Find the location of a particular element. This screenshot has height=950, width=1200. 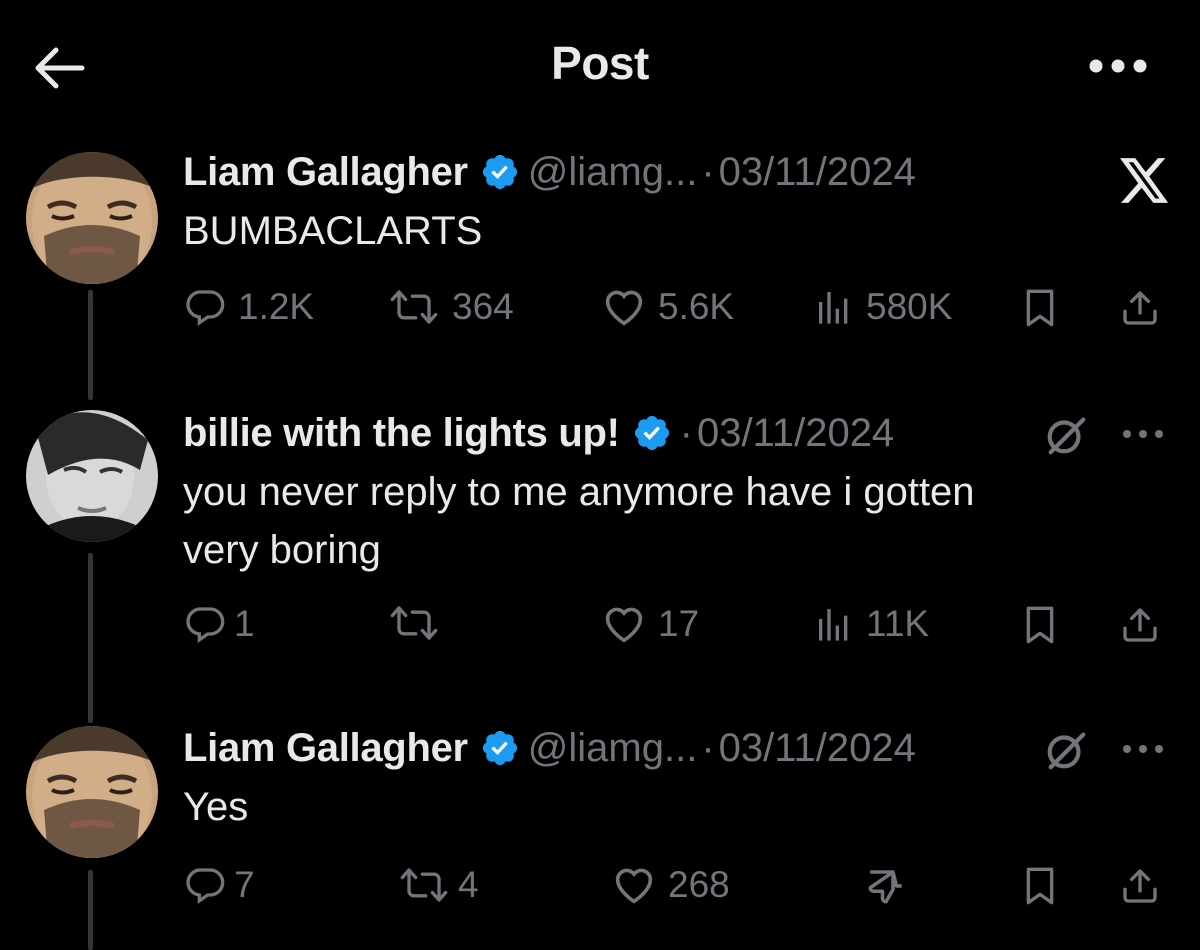

views-count: 580K is located at coordinates (909, 306).